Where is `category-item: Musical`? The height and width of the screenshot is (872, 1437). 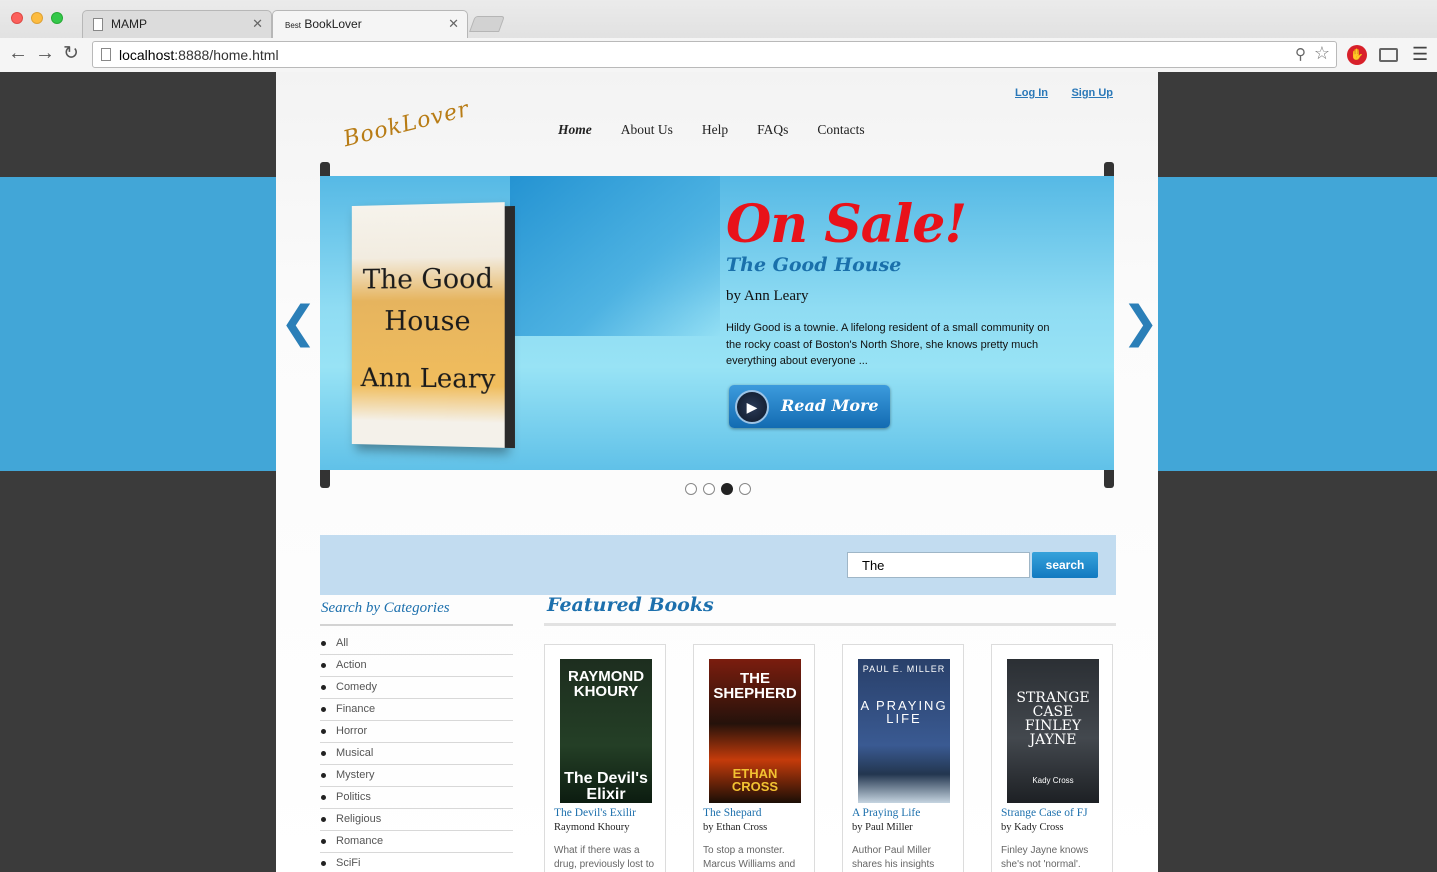 category-item: Musical is located at coordinates (416, 754).